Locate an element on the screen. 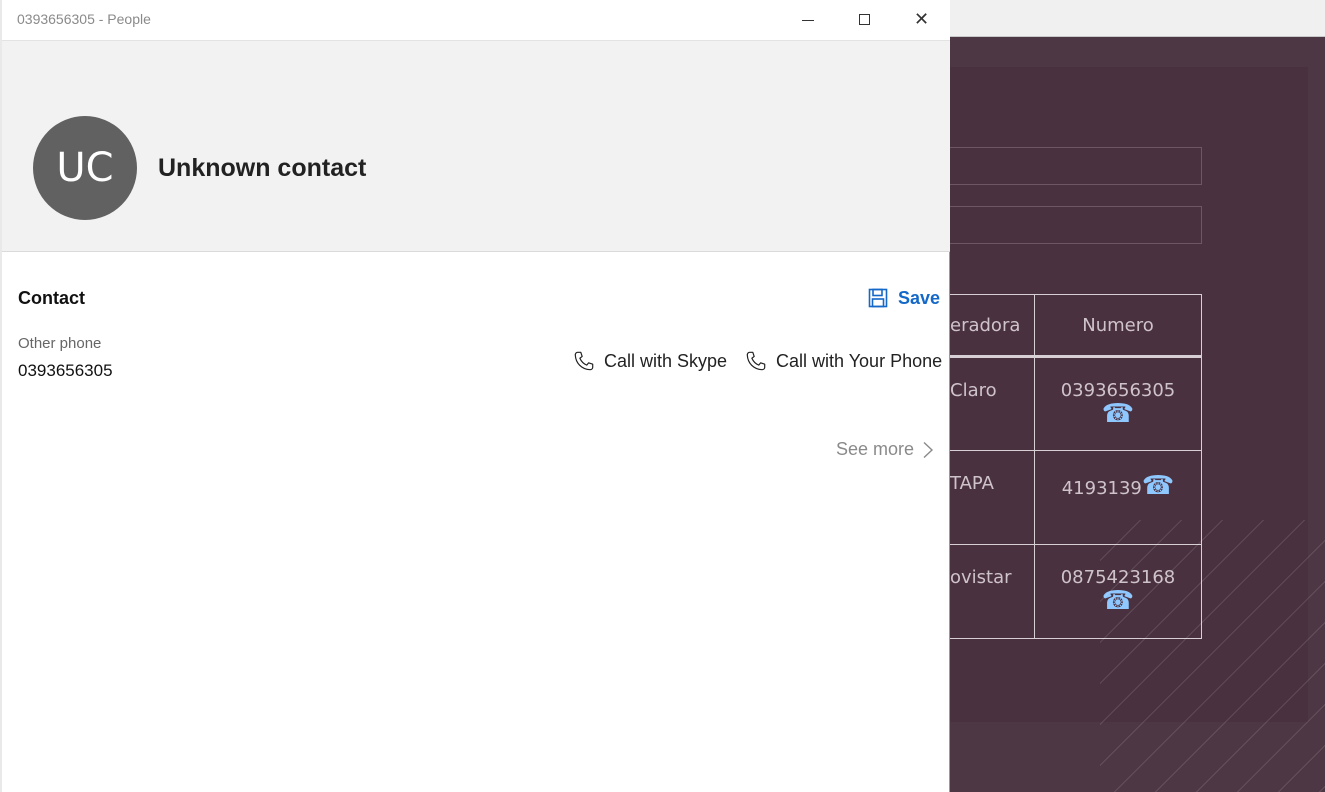 The height and width of the screenshot is (792, 1325). close-icon: ✕ is located at coordinates (922, 19).